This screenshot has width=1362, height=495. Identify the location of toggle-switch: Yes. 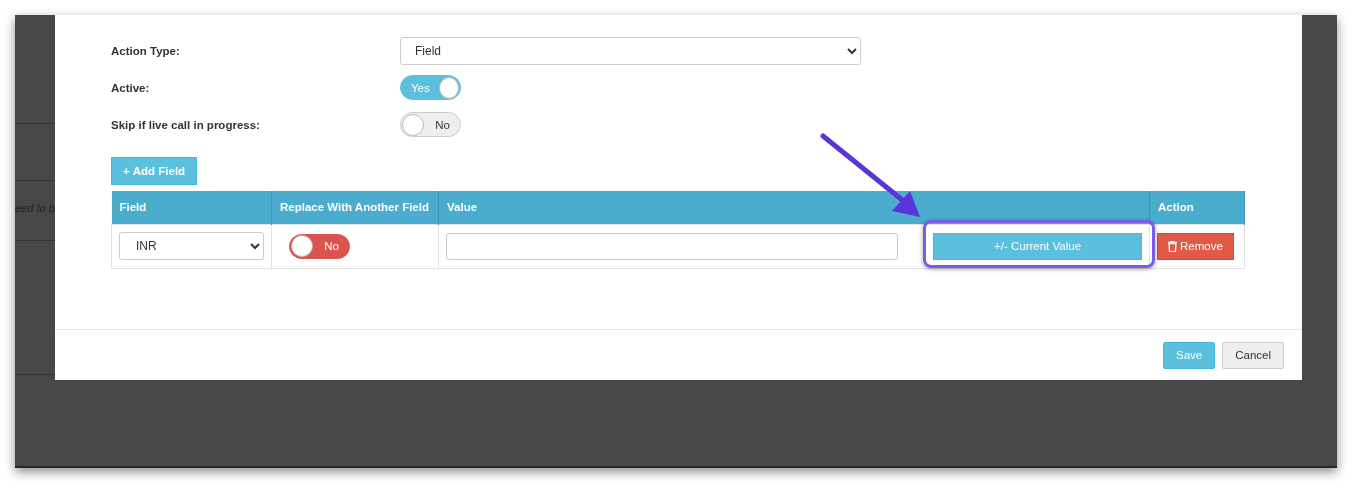
(430, 87).